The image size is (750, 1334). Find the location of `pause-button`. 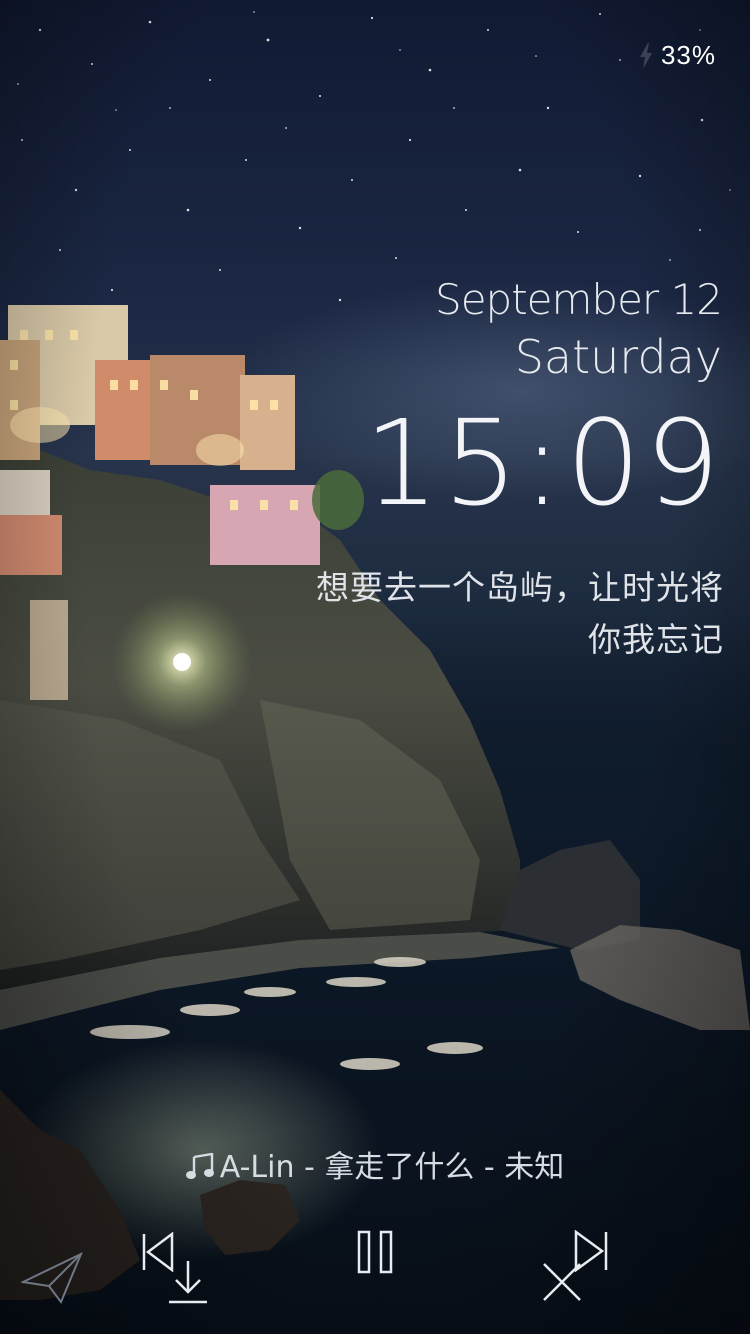

pause-button is located at coordinates (375, 1252).